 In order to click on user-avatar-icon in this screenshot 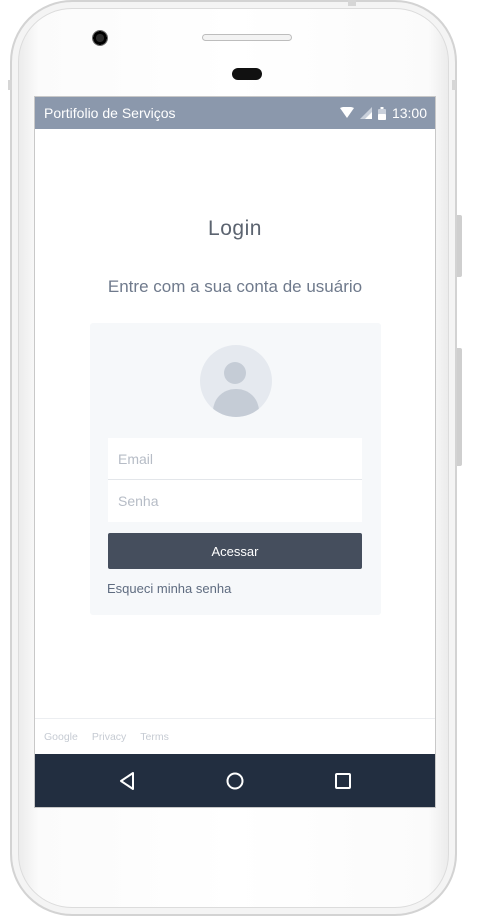, I will do `click(236, 381)`.